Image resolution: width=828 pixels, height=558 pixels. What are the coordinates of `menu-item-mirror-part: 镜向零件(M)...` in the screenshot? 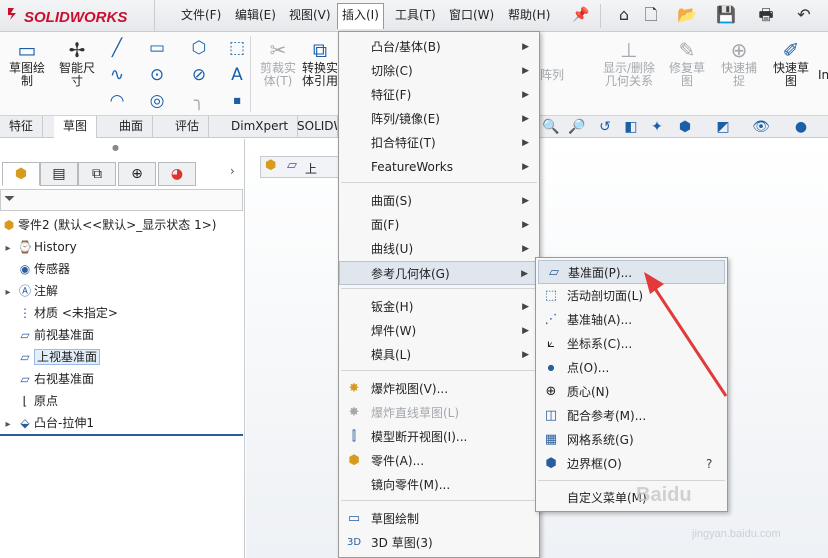 It's located at (439, 485).